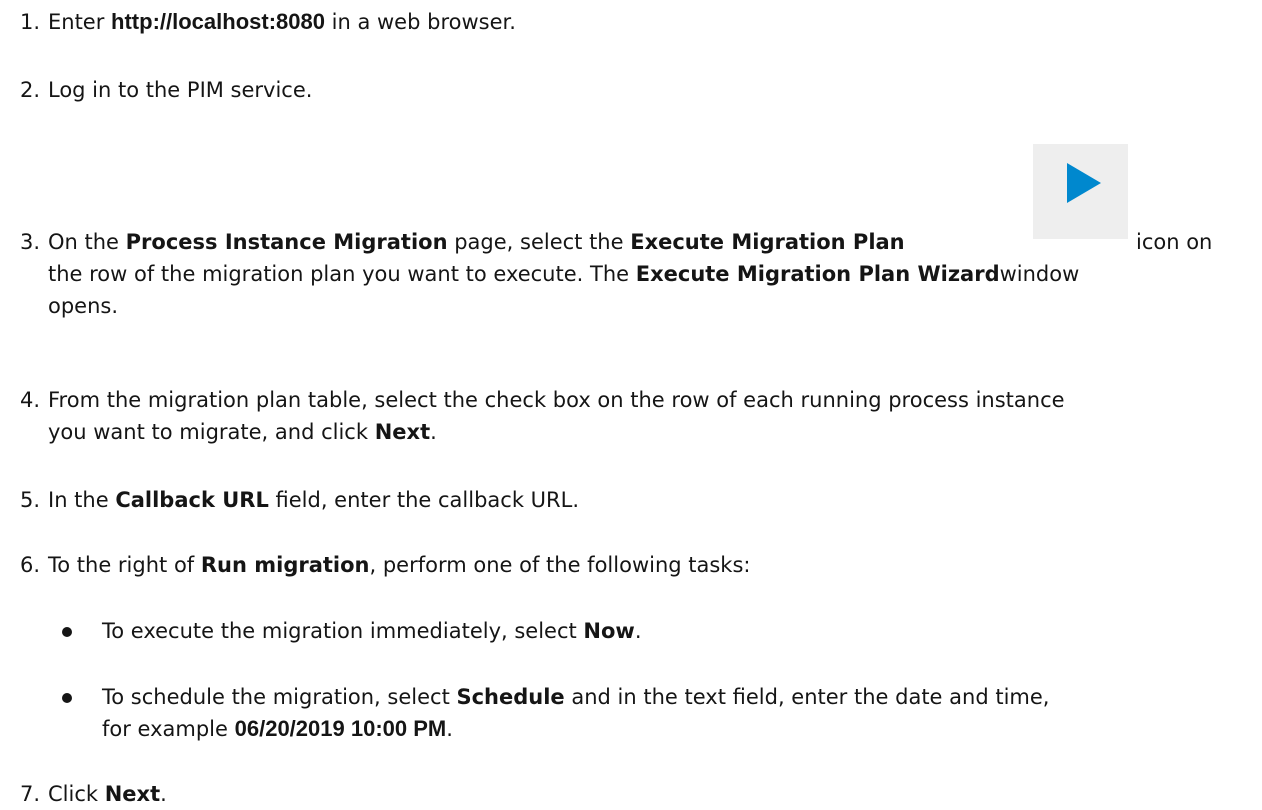  What do you see at coordinates (218, 21) in the screenshot?
I see `url-text: http://localhost:8080` at bounding box center [218, 21].